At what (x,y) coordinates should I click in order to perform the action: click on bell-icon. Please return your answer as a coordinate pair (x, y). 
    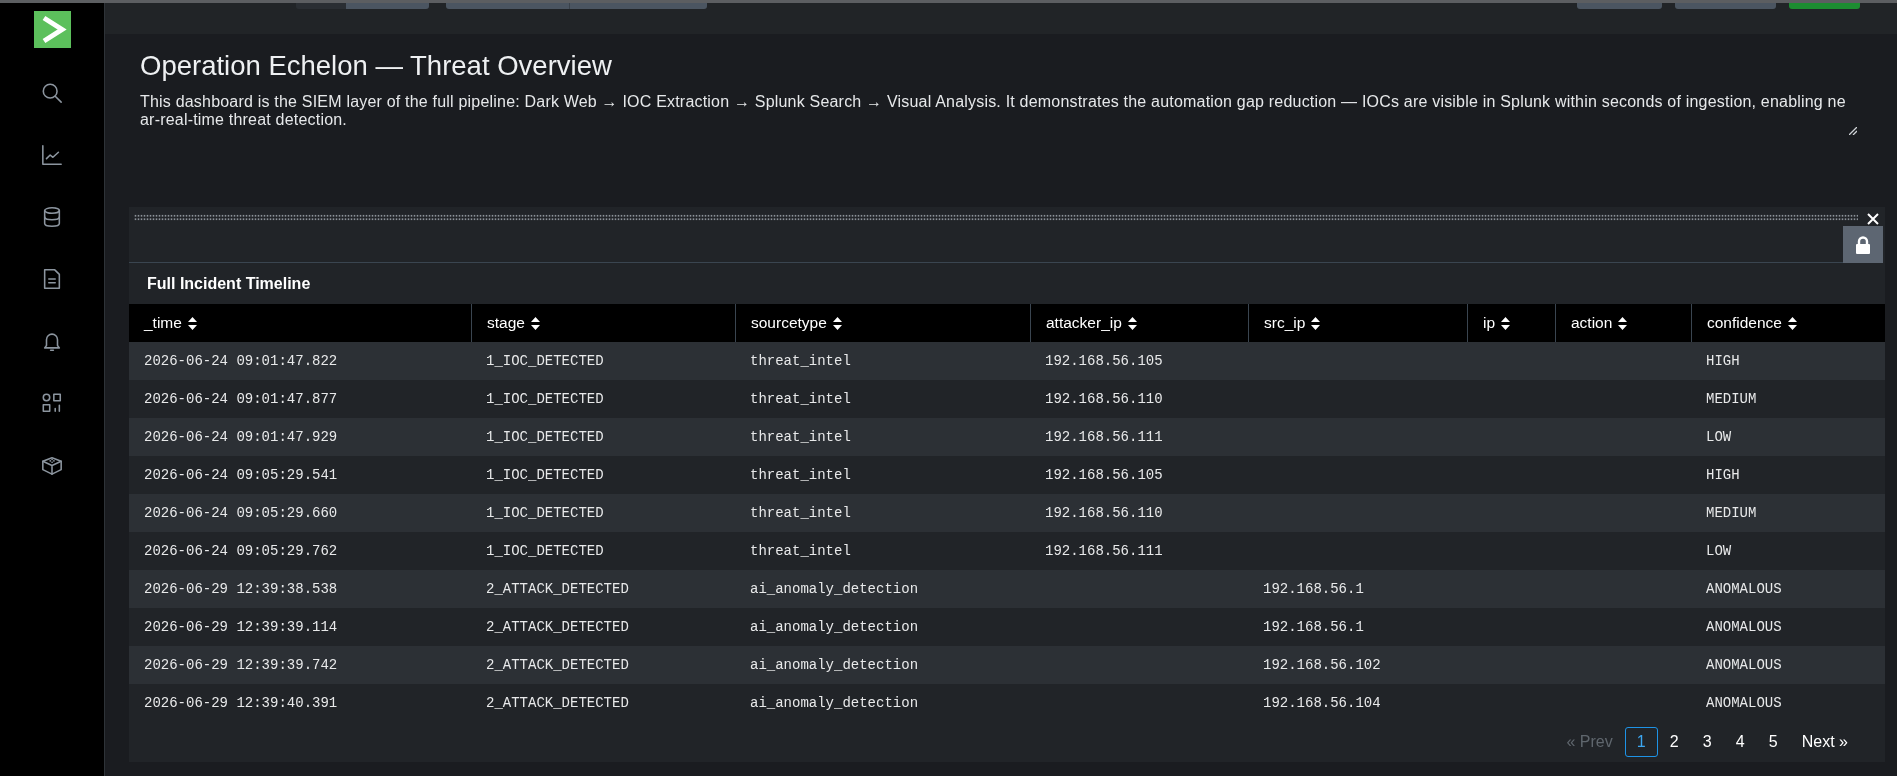
    Looking at the image, I should click on (52, 341).